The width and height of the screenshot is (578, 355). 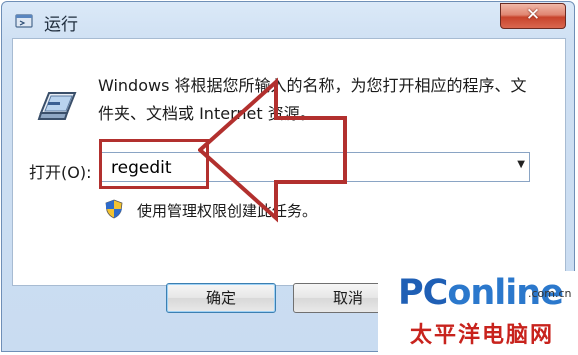 What do you see at coordinates (154, 164) in the screenshot?
I see `annotation-highlight-box` at bounding box center [154, 164].